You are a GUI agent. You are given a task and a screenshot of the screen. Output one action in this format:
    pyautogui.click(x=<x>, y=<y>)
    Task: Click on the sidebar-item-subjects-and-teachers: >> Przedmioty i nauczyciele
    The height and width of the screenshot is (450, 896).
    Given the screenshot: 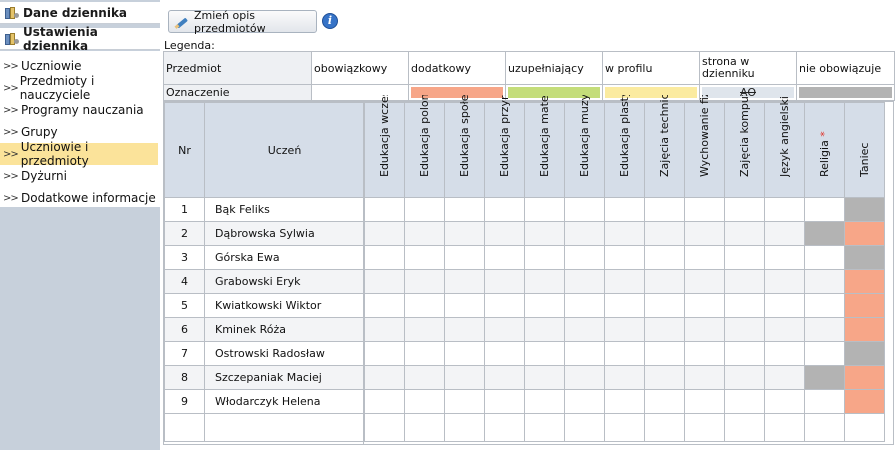 What is the action you would take?
    pyautogui.click(x=79, y=88)
    